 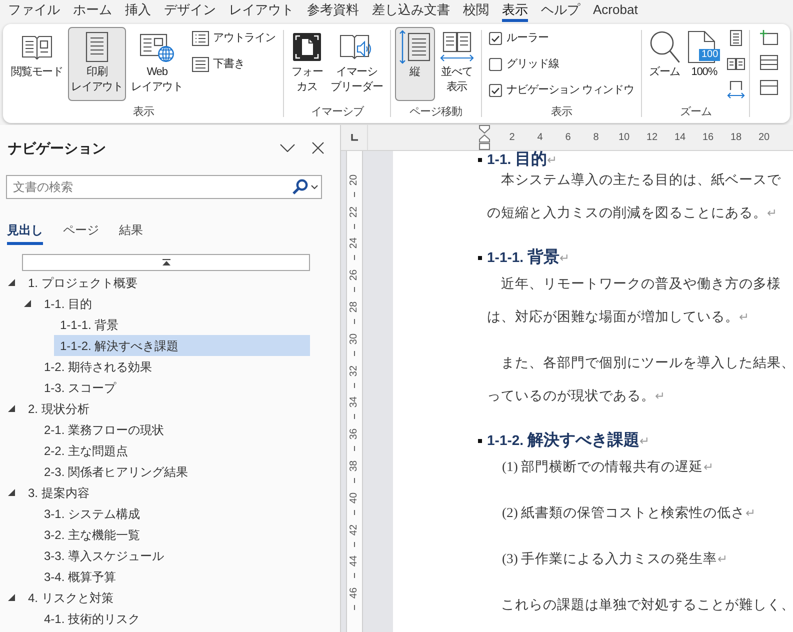 What do you see at coordinates (354, 434) in the screenshot?
I see `ruler-number: 36` at bounding box center [354, 434].